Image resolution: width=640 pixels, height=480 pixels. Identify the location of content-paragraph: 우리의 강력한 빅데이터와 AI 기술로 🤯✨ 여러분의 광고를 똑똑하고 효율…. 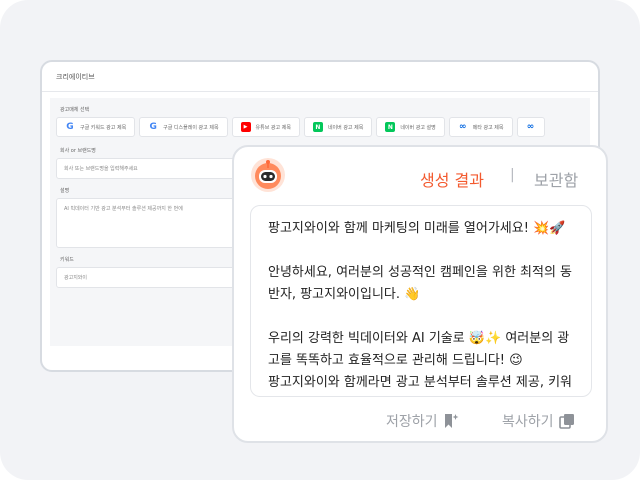
(419, 349).